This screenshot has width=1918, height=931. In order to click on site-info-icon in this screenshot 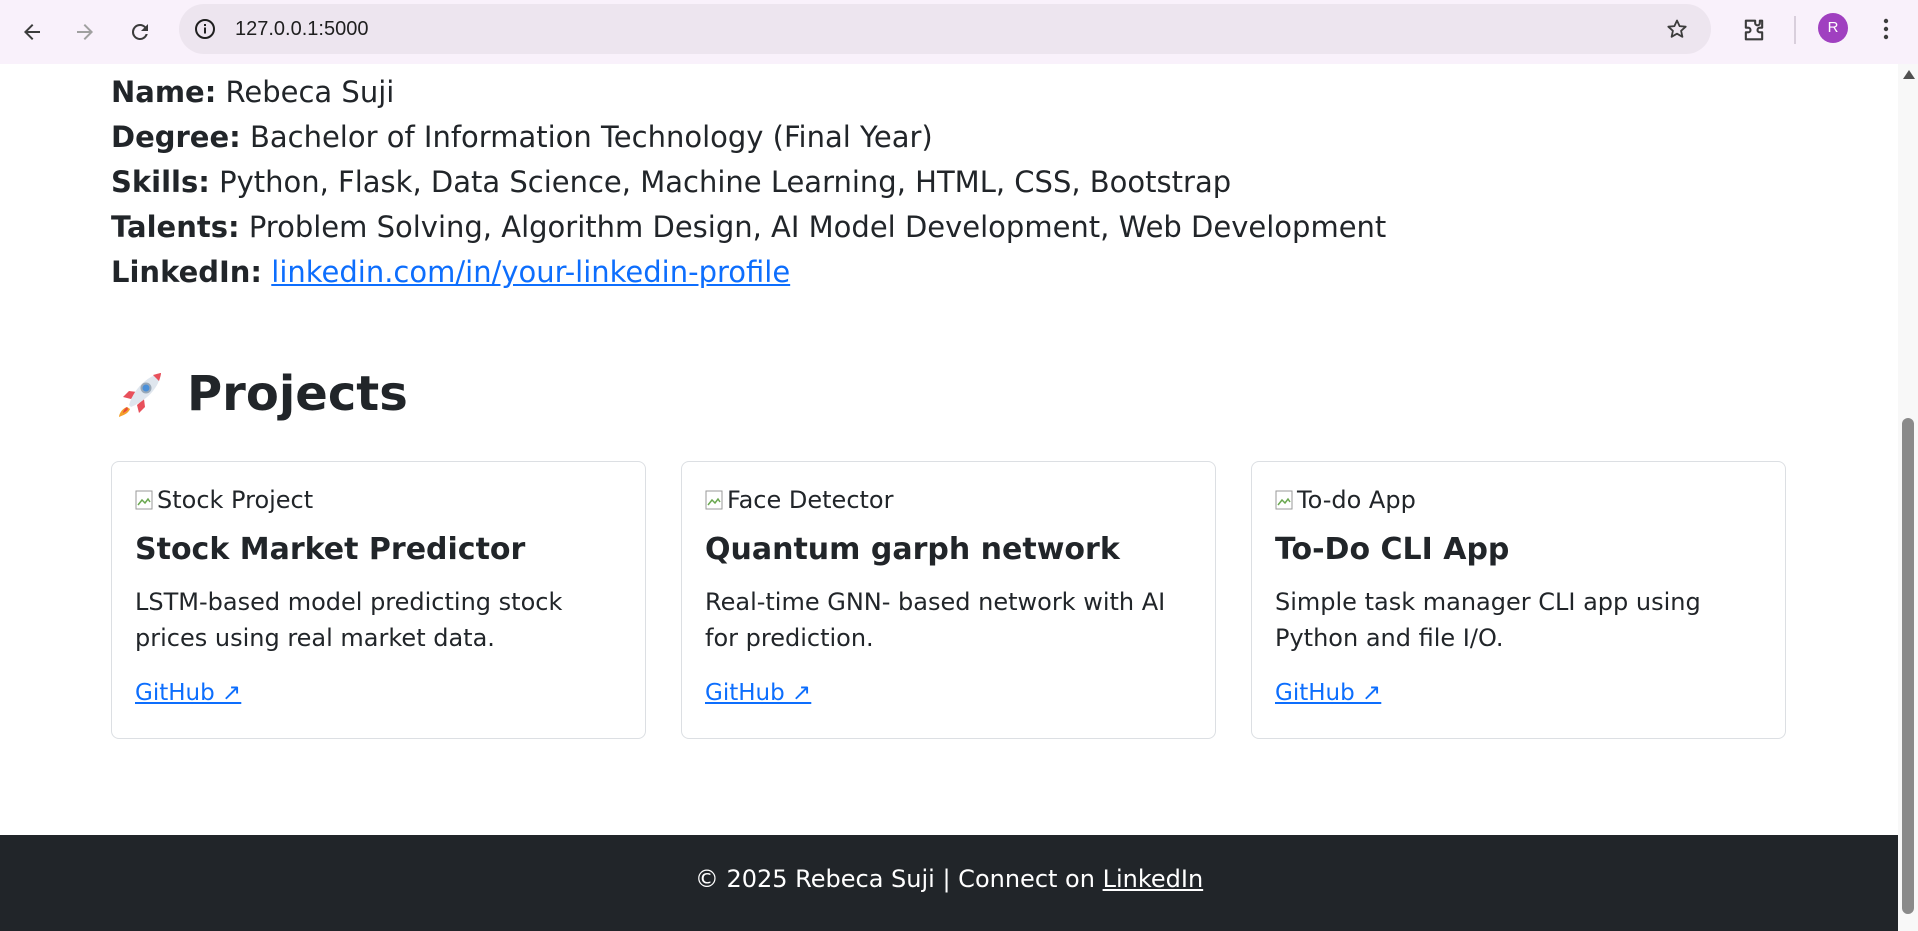, I will do `click(205, 29)`.